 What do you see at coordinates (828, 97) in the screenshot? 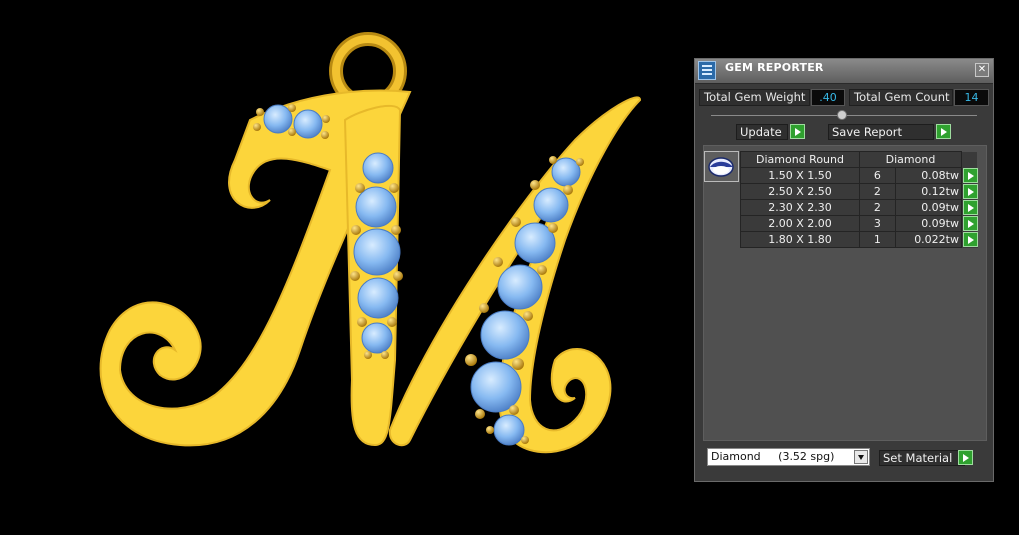
I see `total-gem-weight-value: .40` at bounding box center [828, 97].